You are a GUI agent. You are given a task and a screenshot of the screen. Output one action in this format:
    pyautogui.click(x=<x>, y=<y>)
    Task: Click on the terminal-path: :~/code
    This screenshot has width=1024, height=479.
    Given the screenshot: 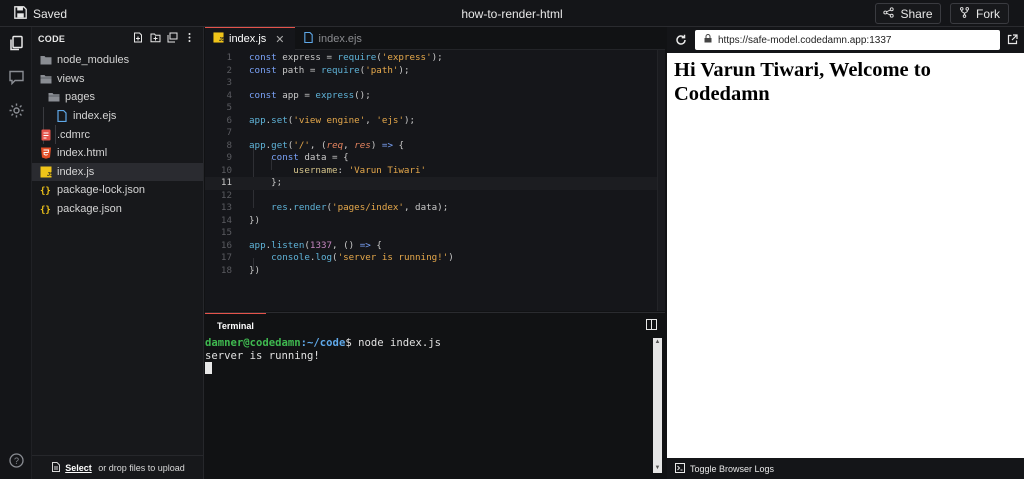 What is the action you would take?
    pyautogui.click(x=323, y=343)
    